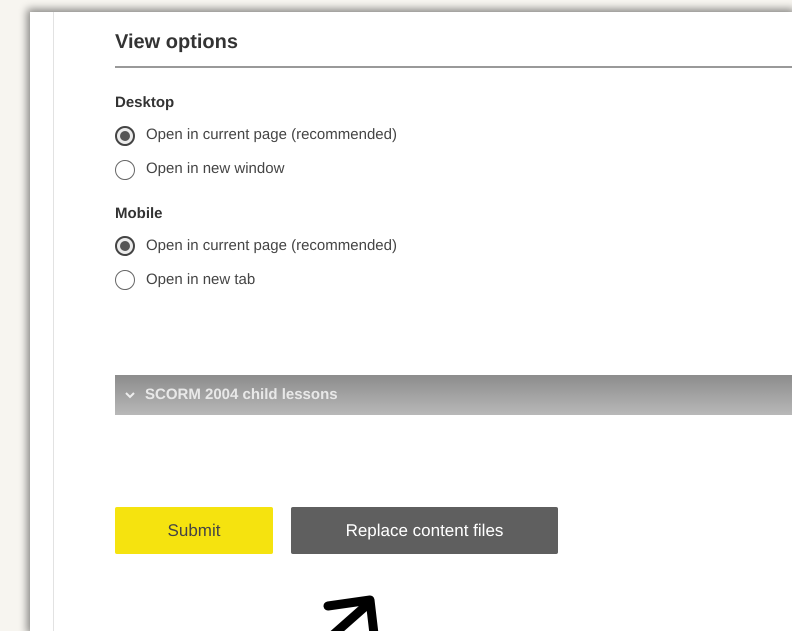 This screenshot has width=792, height=631. Describe the element at coordinates (241, 394) in the screenshot. I see `collapsible-label: SCORM 2004 child lessons` at that location.